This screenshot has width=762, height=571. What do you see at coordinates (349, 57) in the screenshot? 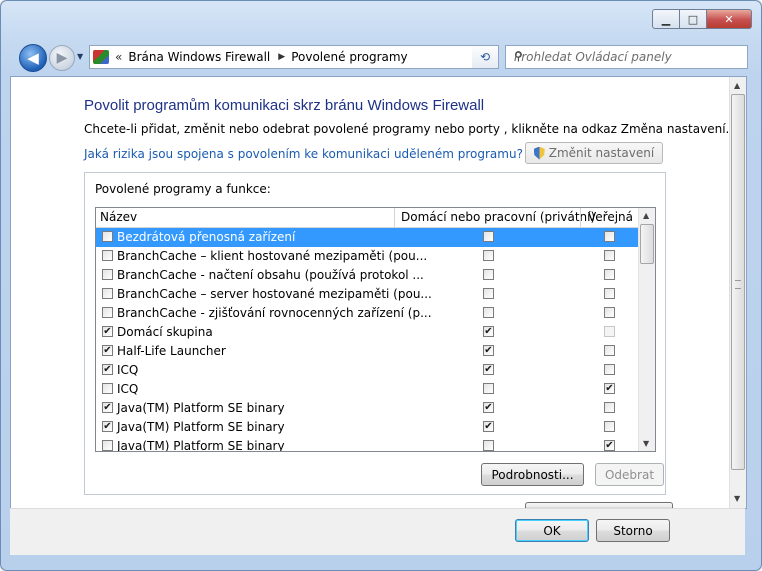
I see `breadcrumb-allowed-programs: Povolené programy` at bounding box center [349, 57].